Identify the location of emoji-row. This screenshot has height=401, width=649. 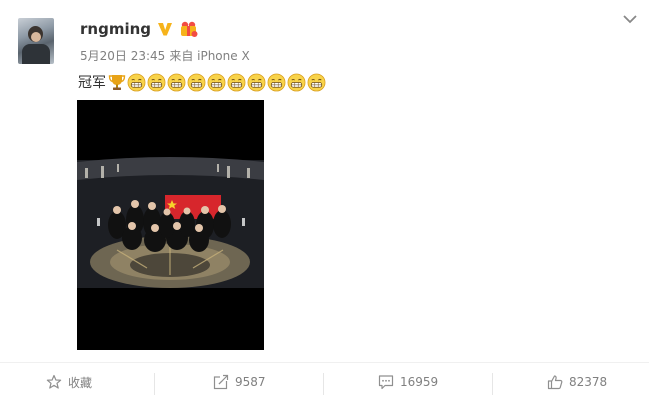
(227, 82).